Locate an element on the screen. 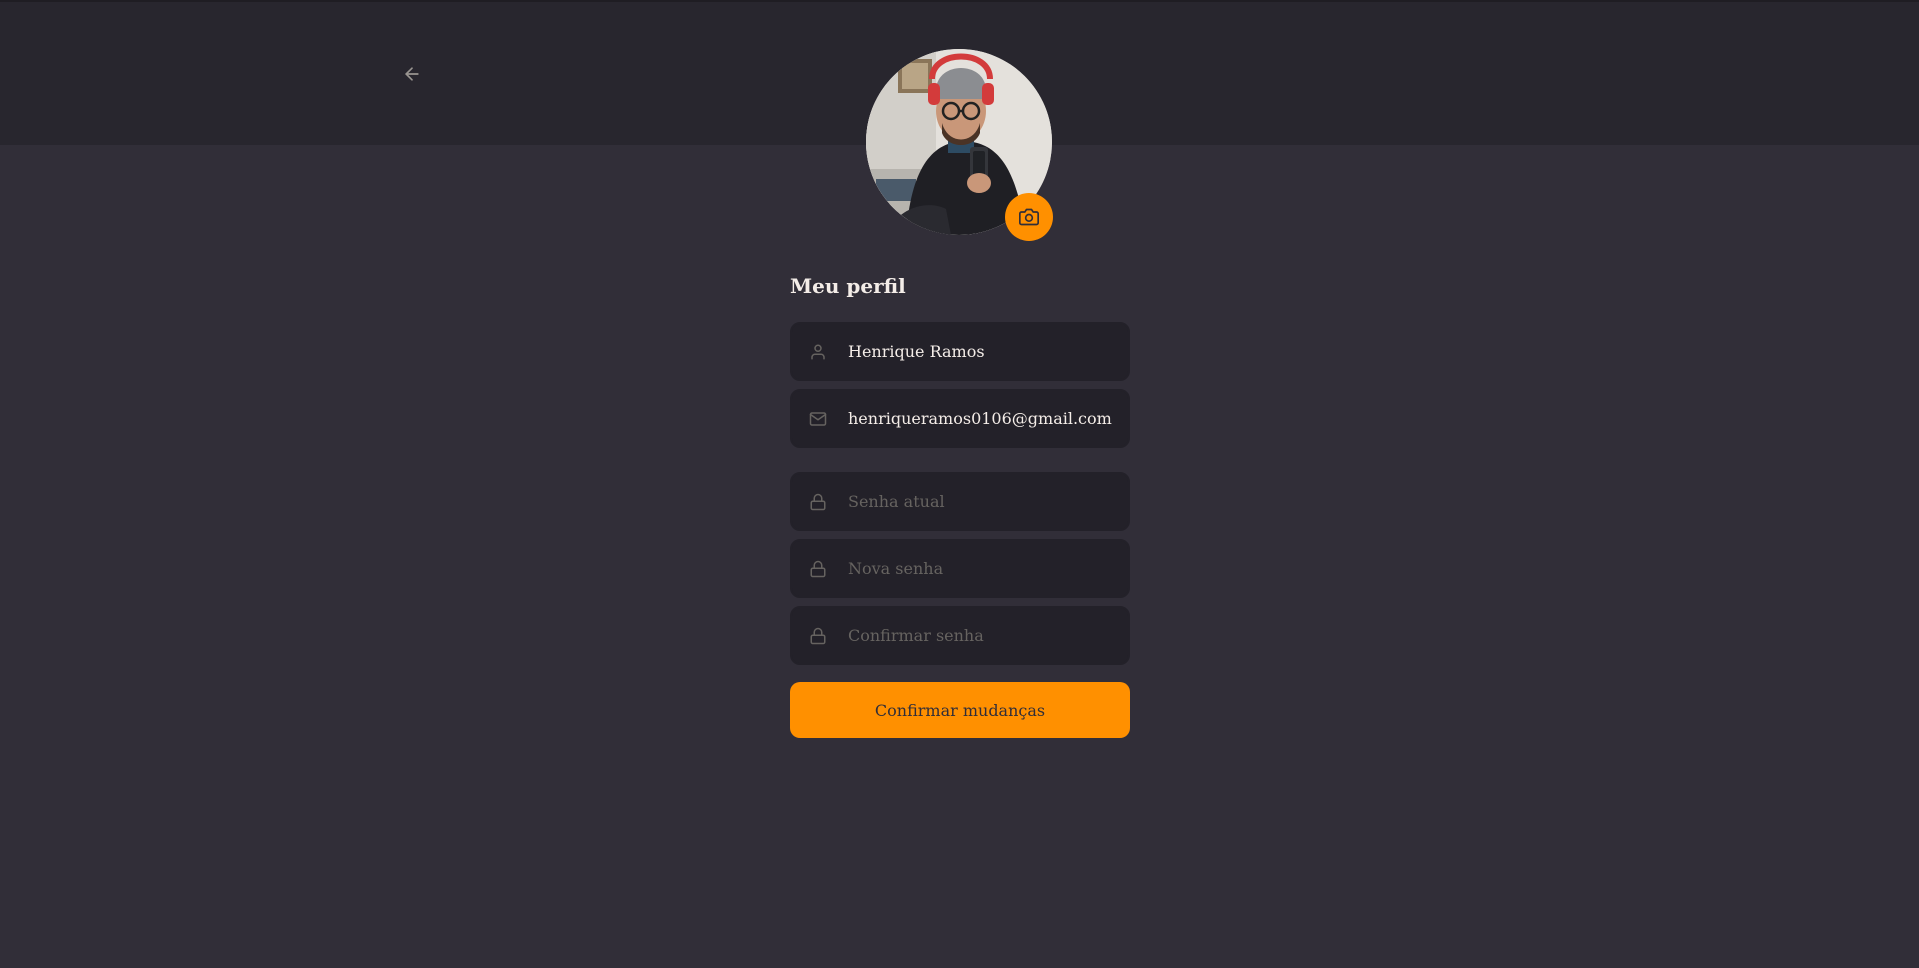 Image resolution: width=1919 pixels, height=968 pixels. new-password-field is located at coordinates (960, 568).